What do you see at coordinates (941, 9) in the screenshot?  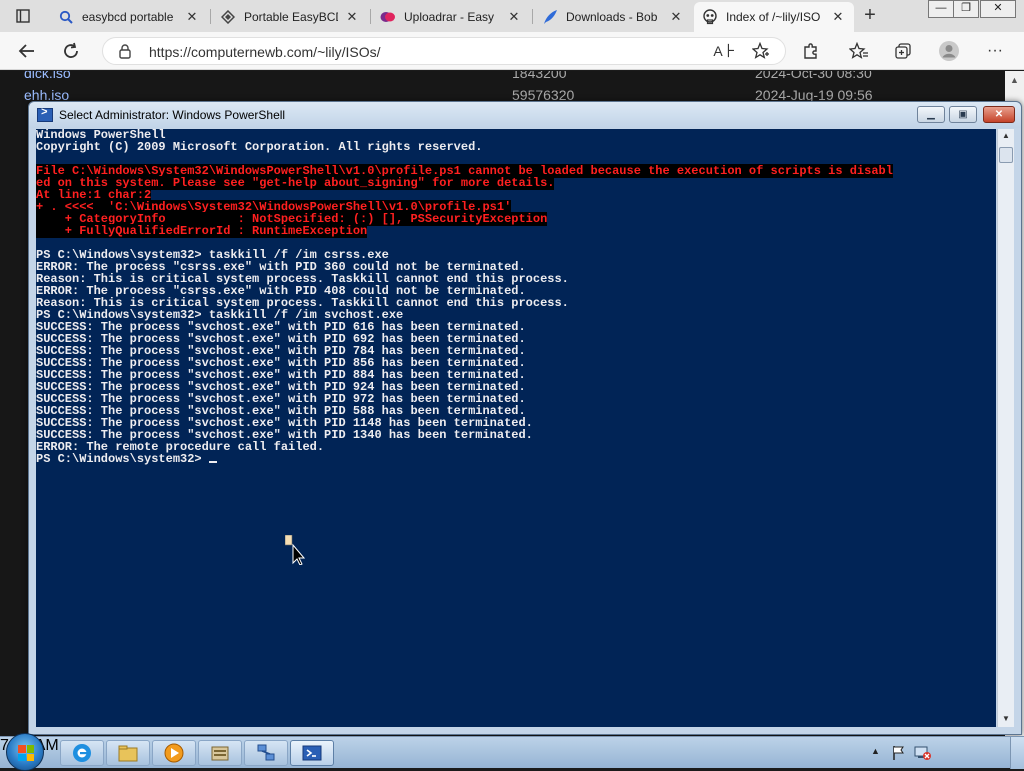 I see `minimize-button: —` at bounding box center [941, 9].